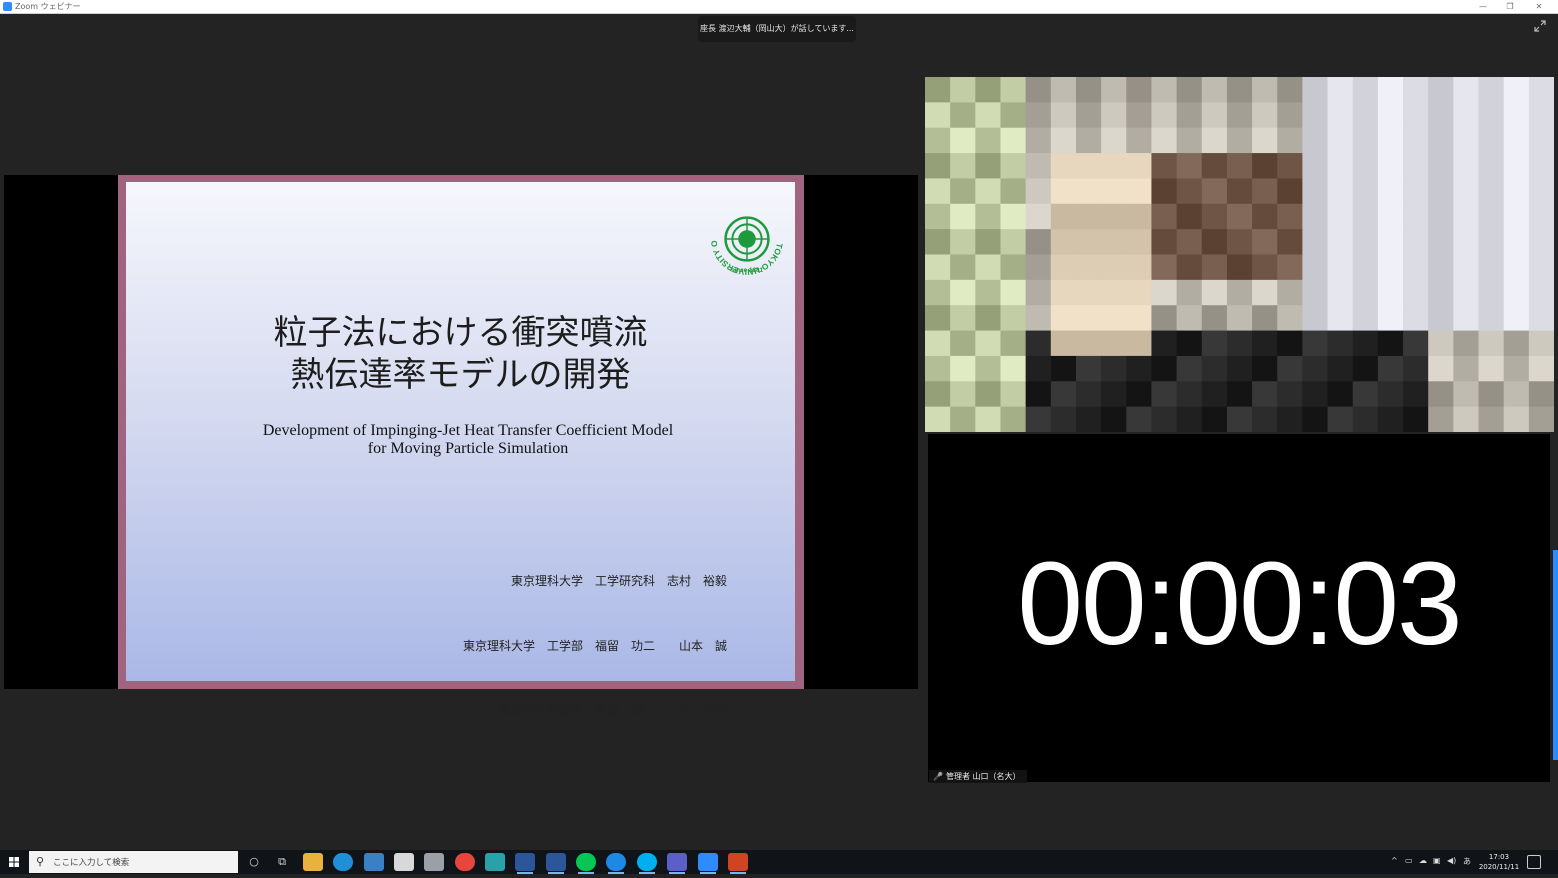 This screenshot has width=1558, height=878. I want to click on teams-share-icon, so click(374, 862).